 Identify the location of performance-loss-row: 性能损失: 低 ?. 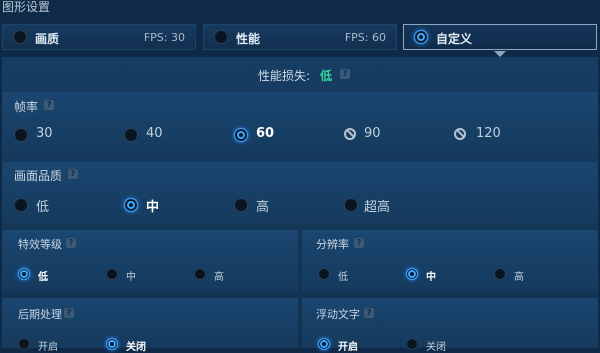
(300, 74).